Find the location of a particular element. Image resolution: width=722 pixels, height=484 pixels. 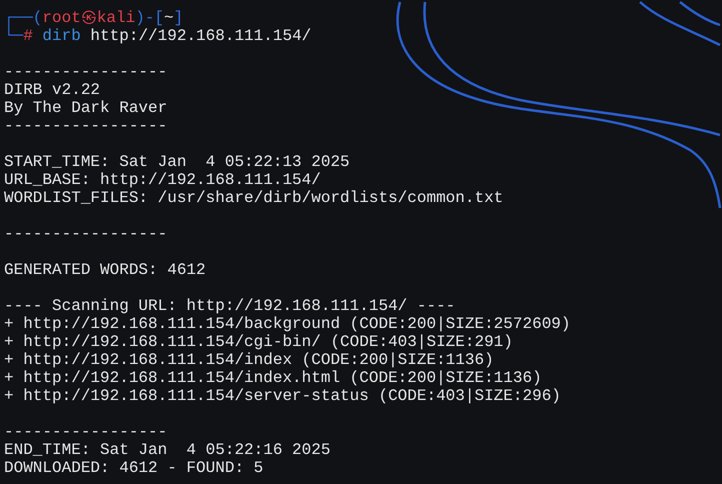

output-line: ---- Scanning URL: http://192.168.111.154/ ---- is located at coordinates (230, 306).